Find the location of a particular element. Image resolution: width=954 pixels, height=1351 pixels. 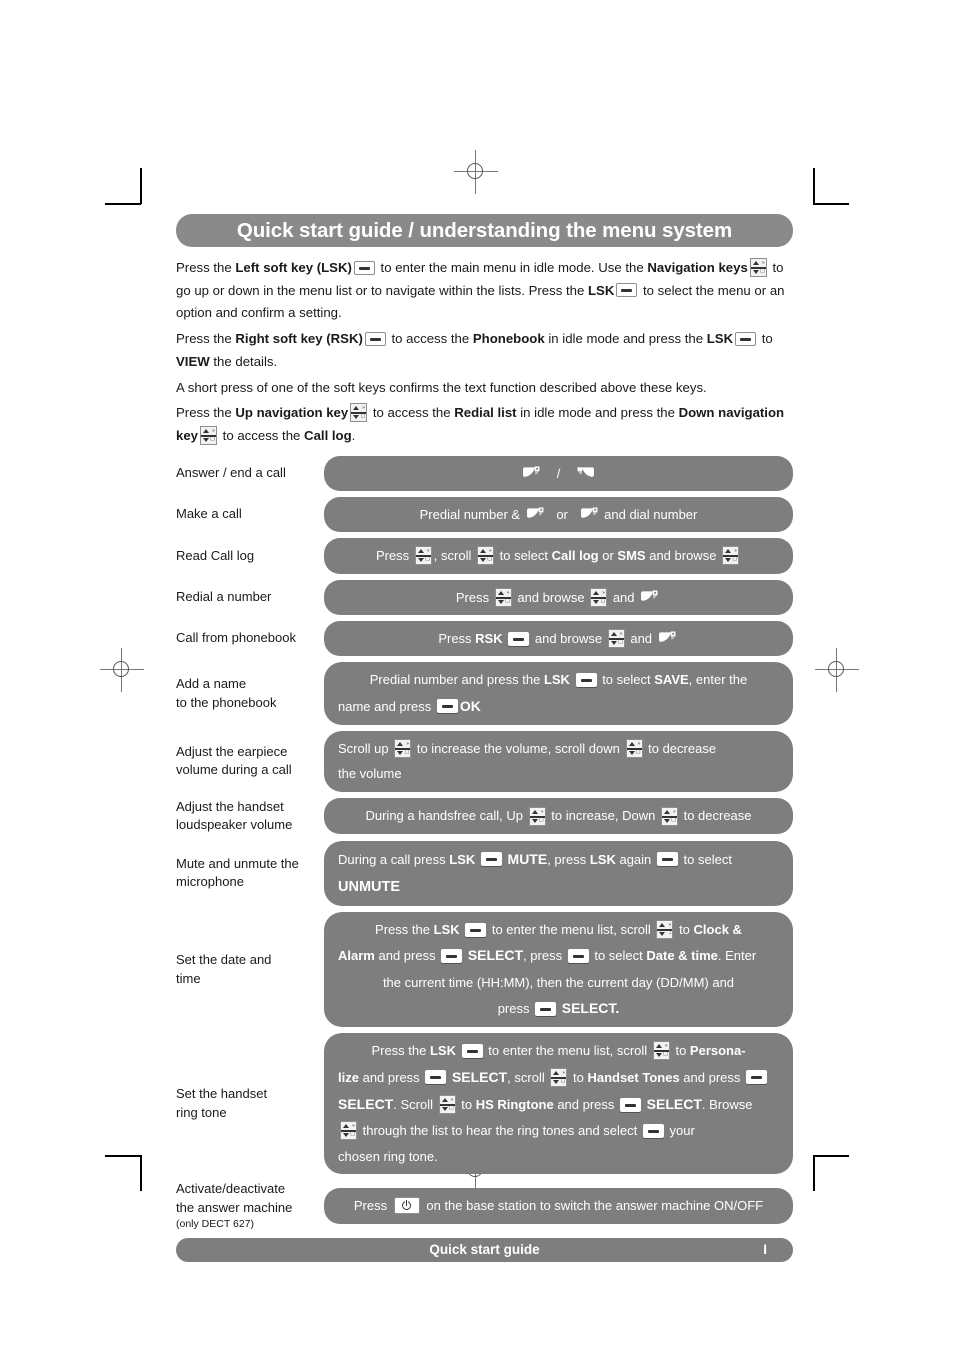

row11-select2: SELECT is located at coordinates (366, 1104).